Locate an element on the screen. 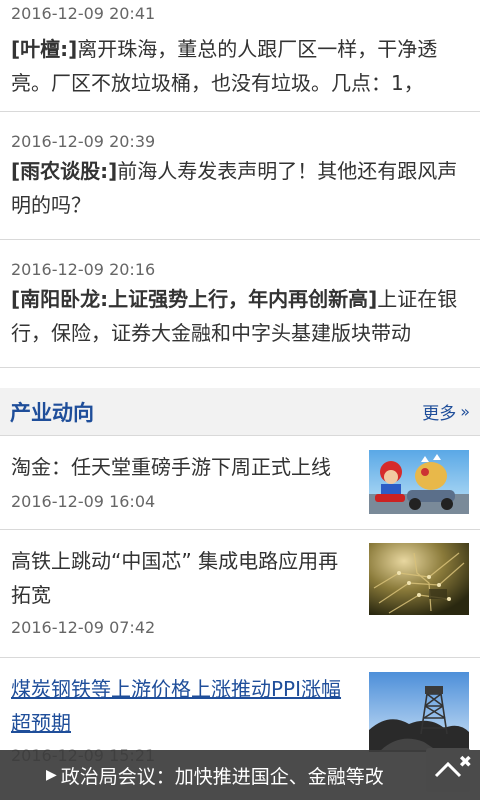 The height and width of the screenshot is (800, 480). comment-time: 2016-12-09 20:41 is located at coordinates (83, 13).